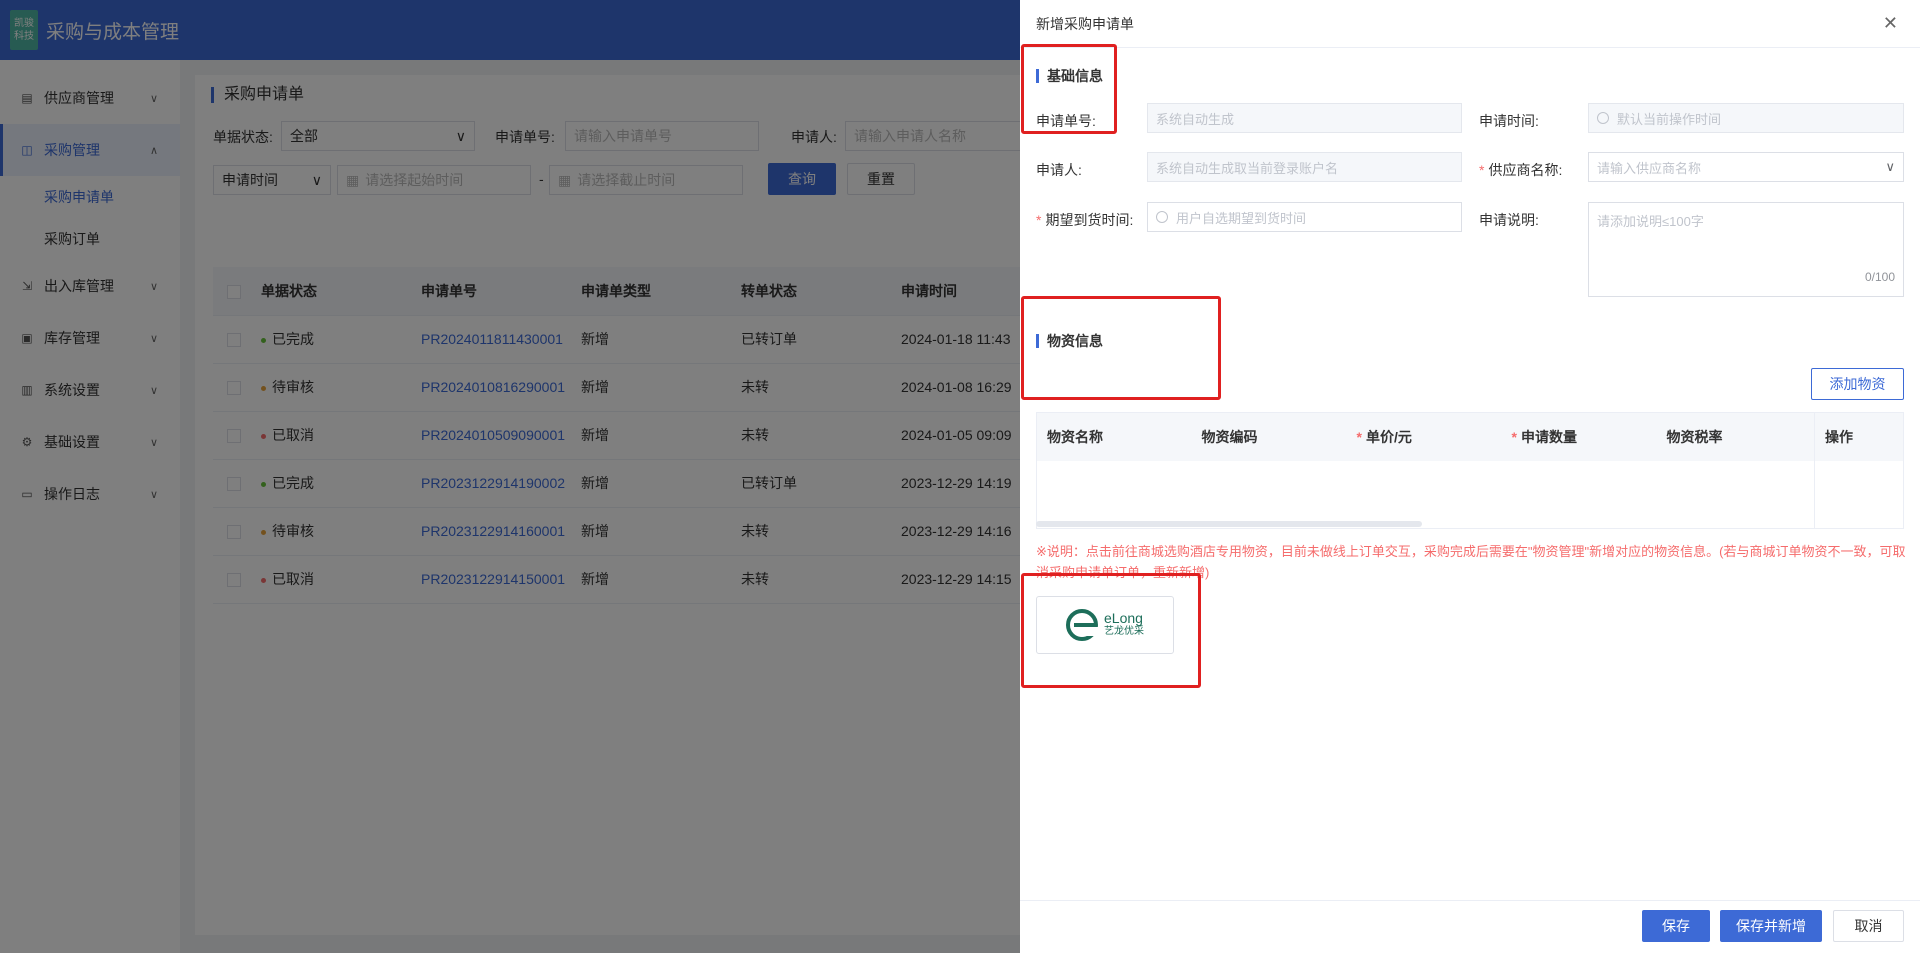 The image size is (1920, 953). I want to click on char-counter: 0/100, so click(1879, 277).